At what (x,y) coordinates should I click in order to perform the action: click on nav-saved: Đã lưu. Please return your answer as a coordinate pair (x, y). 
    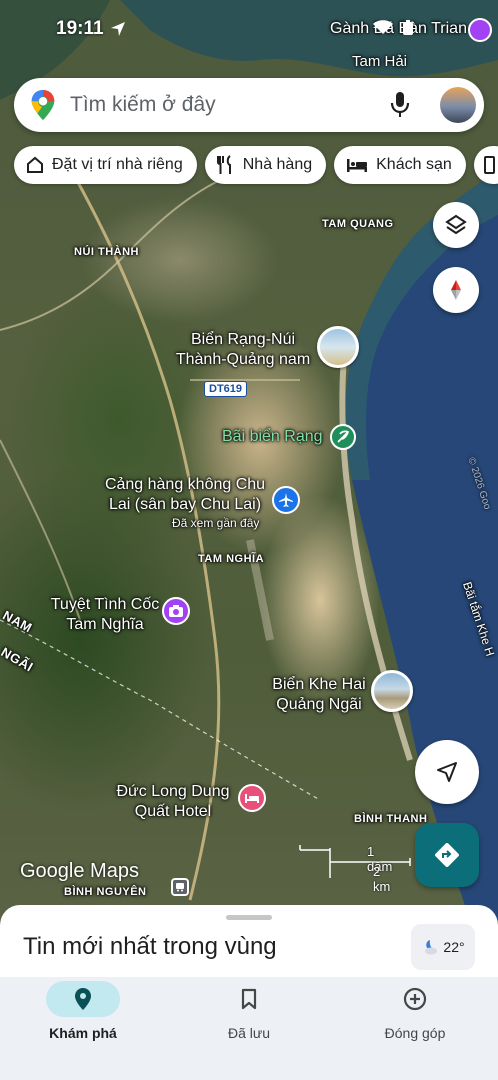
    Looking at the image, I should click on (249, 1028).